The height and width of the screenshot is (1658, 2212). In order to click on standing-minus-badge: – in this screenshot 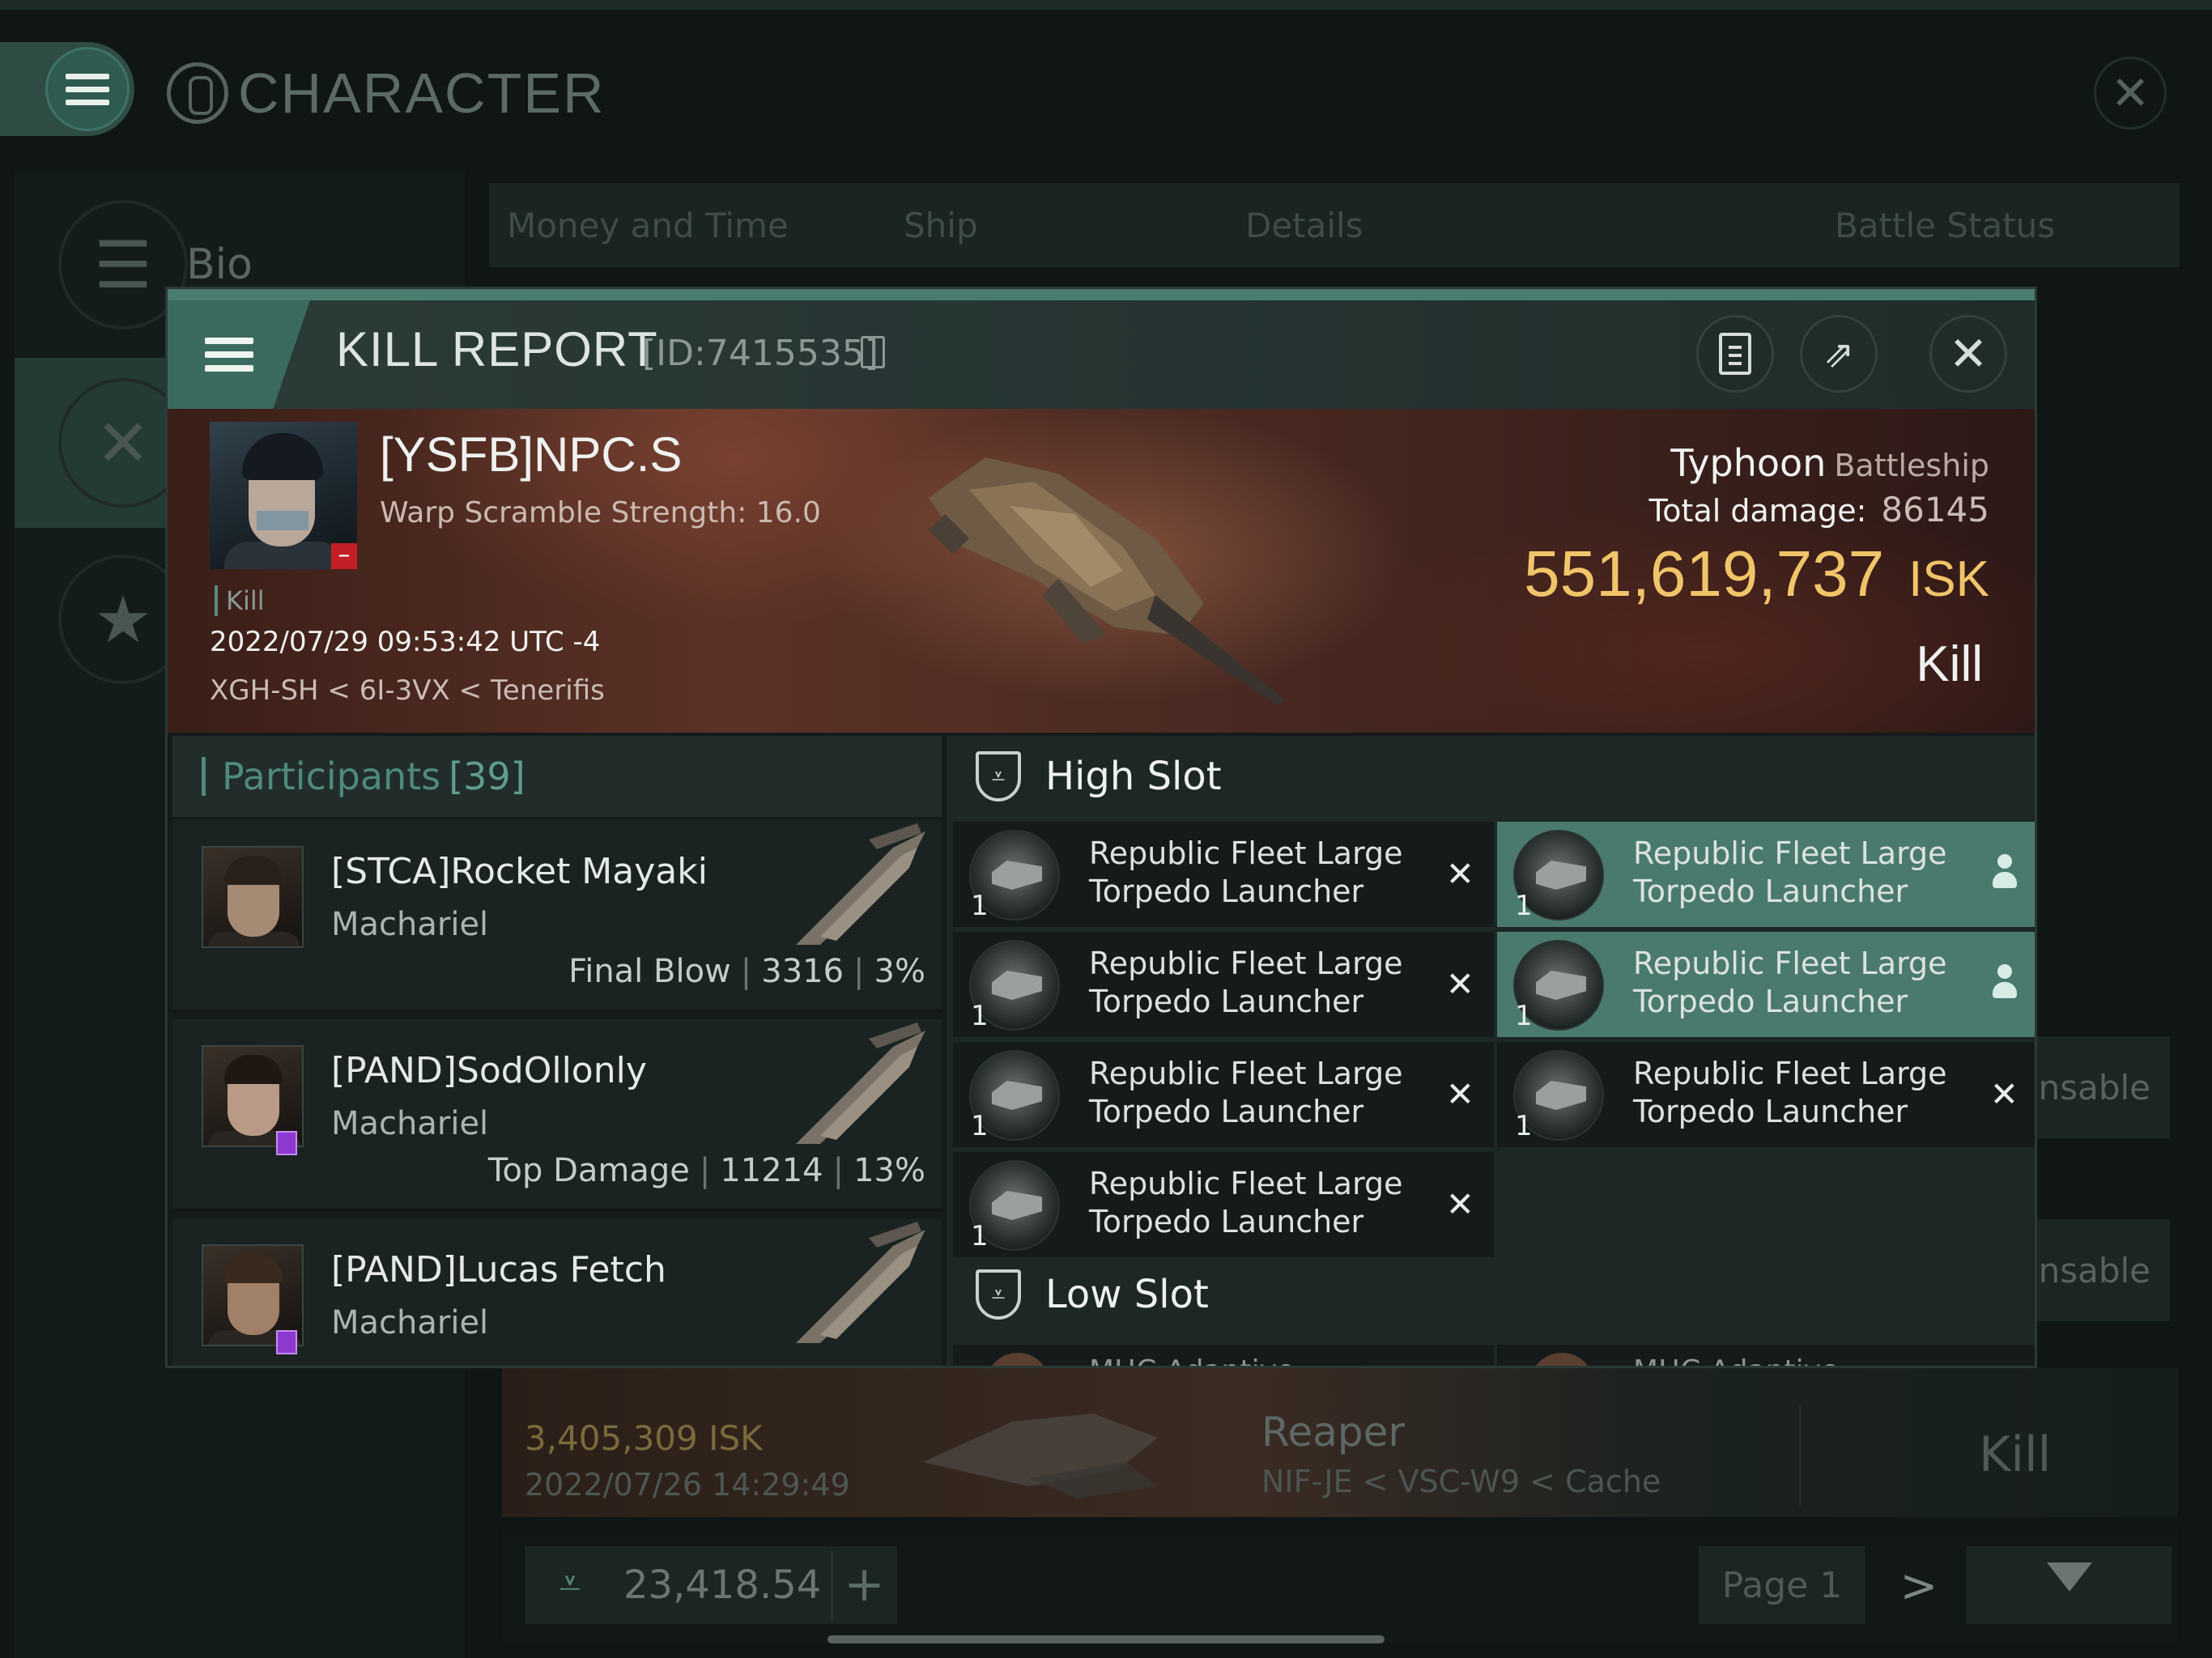, I will do `click(344, 556)`.